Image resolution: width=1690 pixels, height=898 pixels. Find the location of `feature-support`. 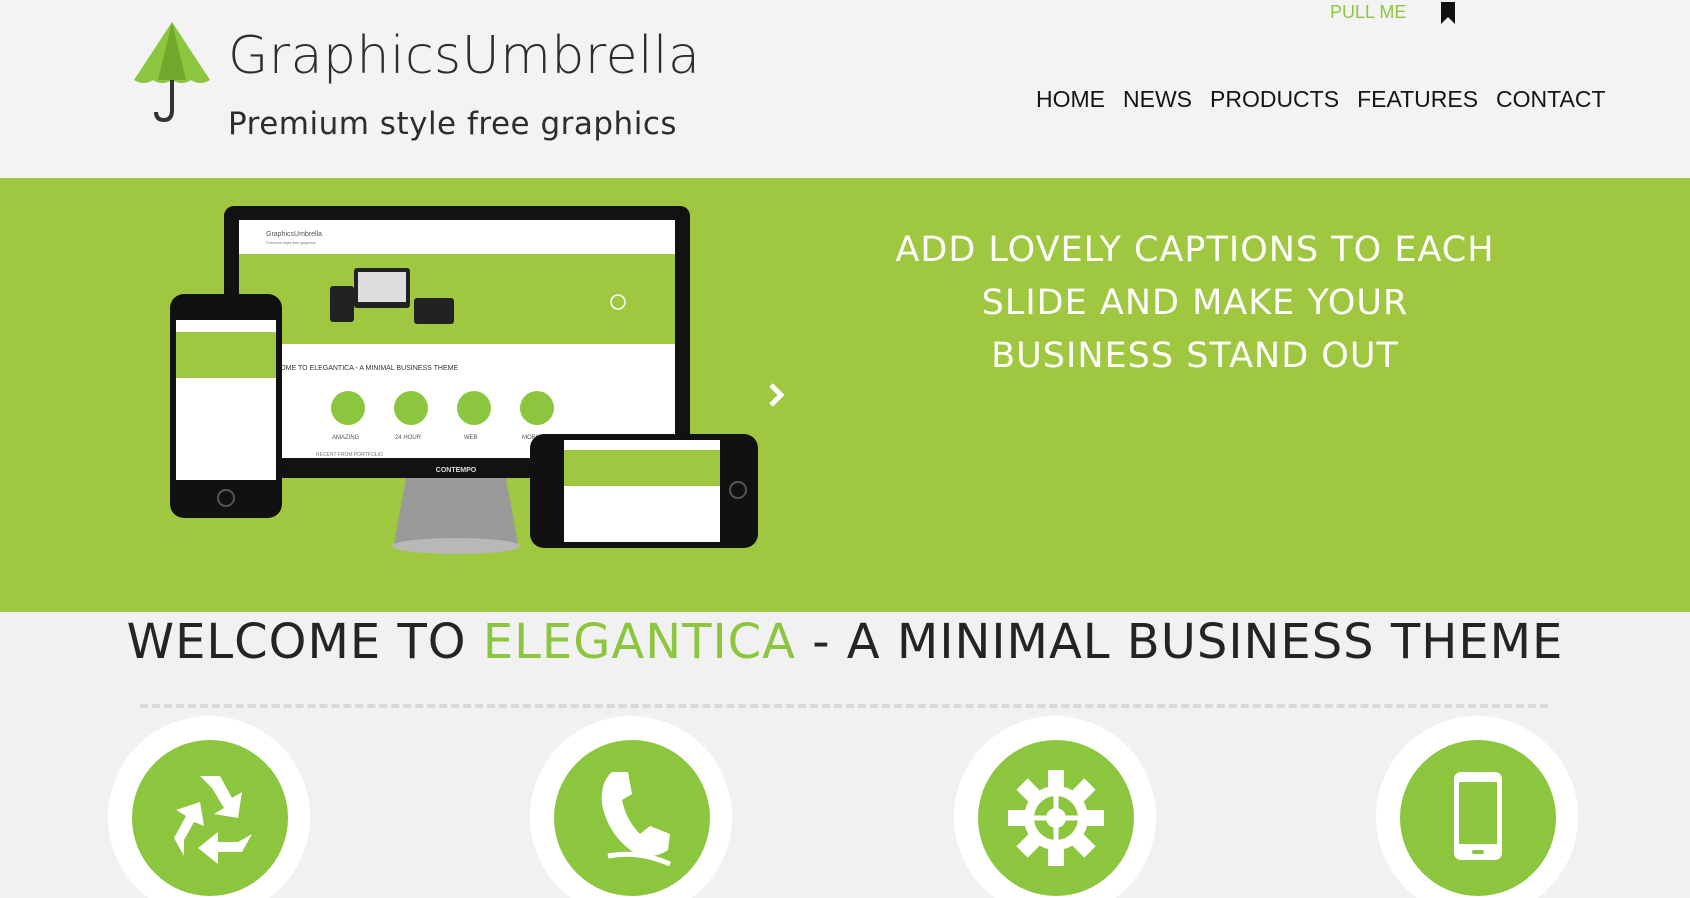

feature-support is located at coordinates (631, 807).